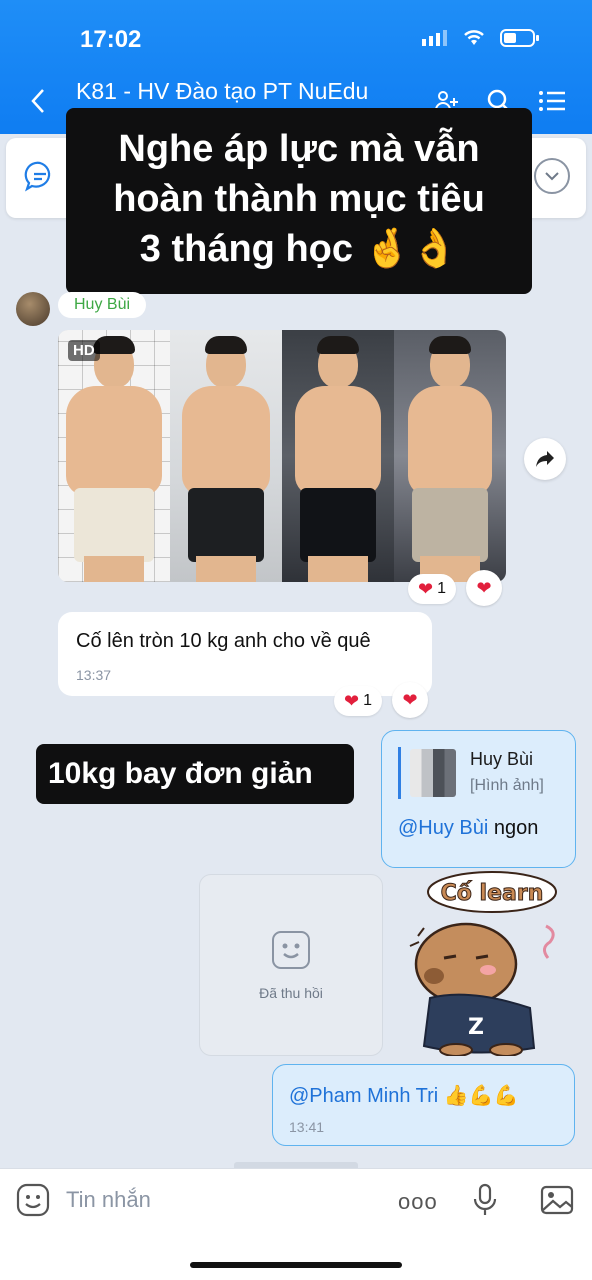  I want to click on reply-body: ngon, so click(513, 828).